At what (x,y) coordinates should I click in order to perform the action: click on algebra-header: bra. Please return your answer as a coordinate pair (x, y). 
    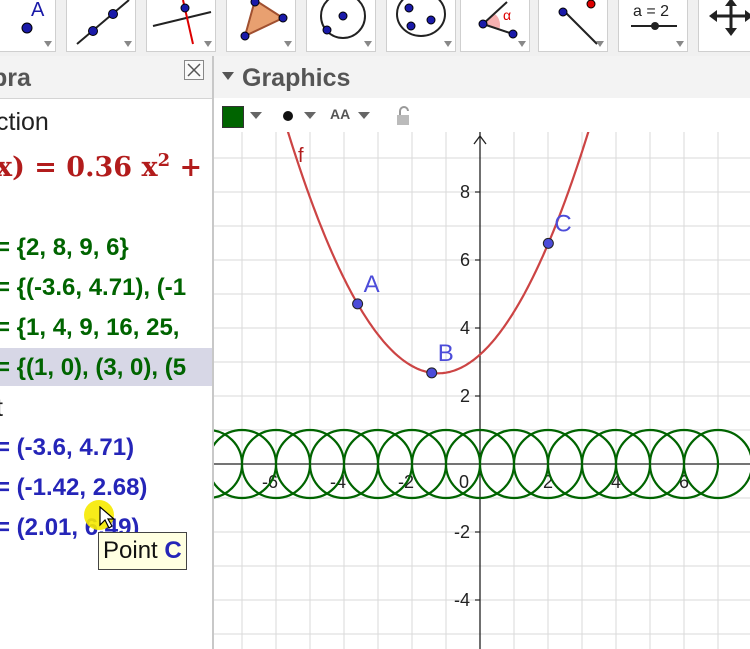
    Looking at the image, I should click on (106, 77).